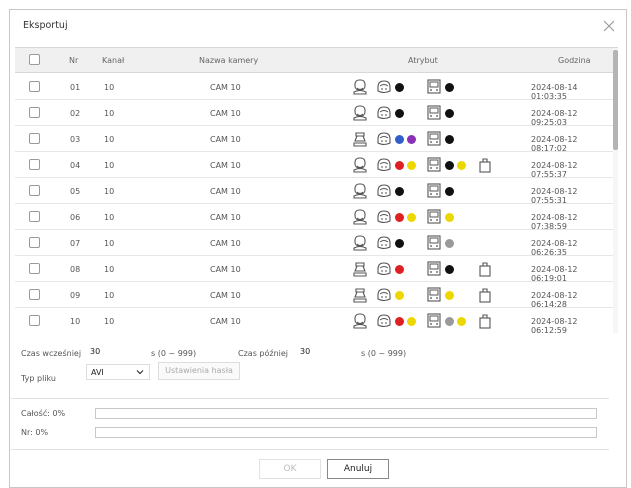 This screenshot has width=631, height=488. What do you see at coordinates (34, 59) in the screenshot?
I see `select-all-checkbox` at bounding box center [34, 59].